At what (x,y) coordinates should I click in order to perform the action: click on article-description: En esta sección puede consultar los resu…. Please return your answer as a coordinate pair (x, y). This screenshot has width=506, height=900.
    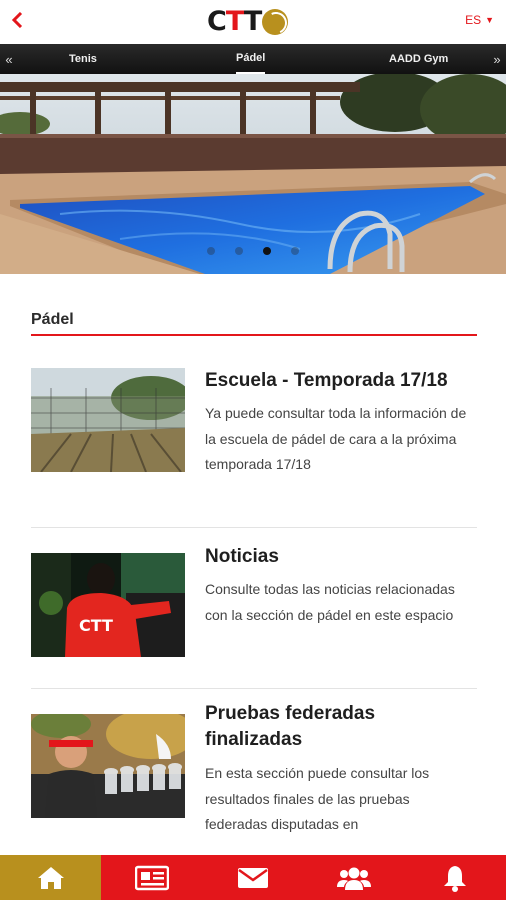
    Looking at the image, I should click on (317, 798).